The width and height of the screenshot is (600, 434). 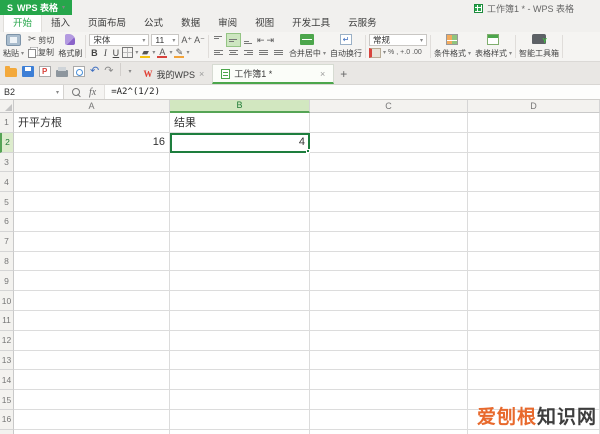 What do you see at coordinates (108, 71) in the screenshot?
I see `redo-icon: ↷` at bounding box center [108, 71].